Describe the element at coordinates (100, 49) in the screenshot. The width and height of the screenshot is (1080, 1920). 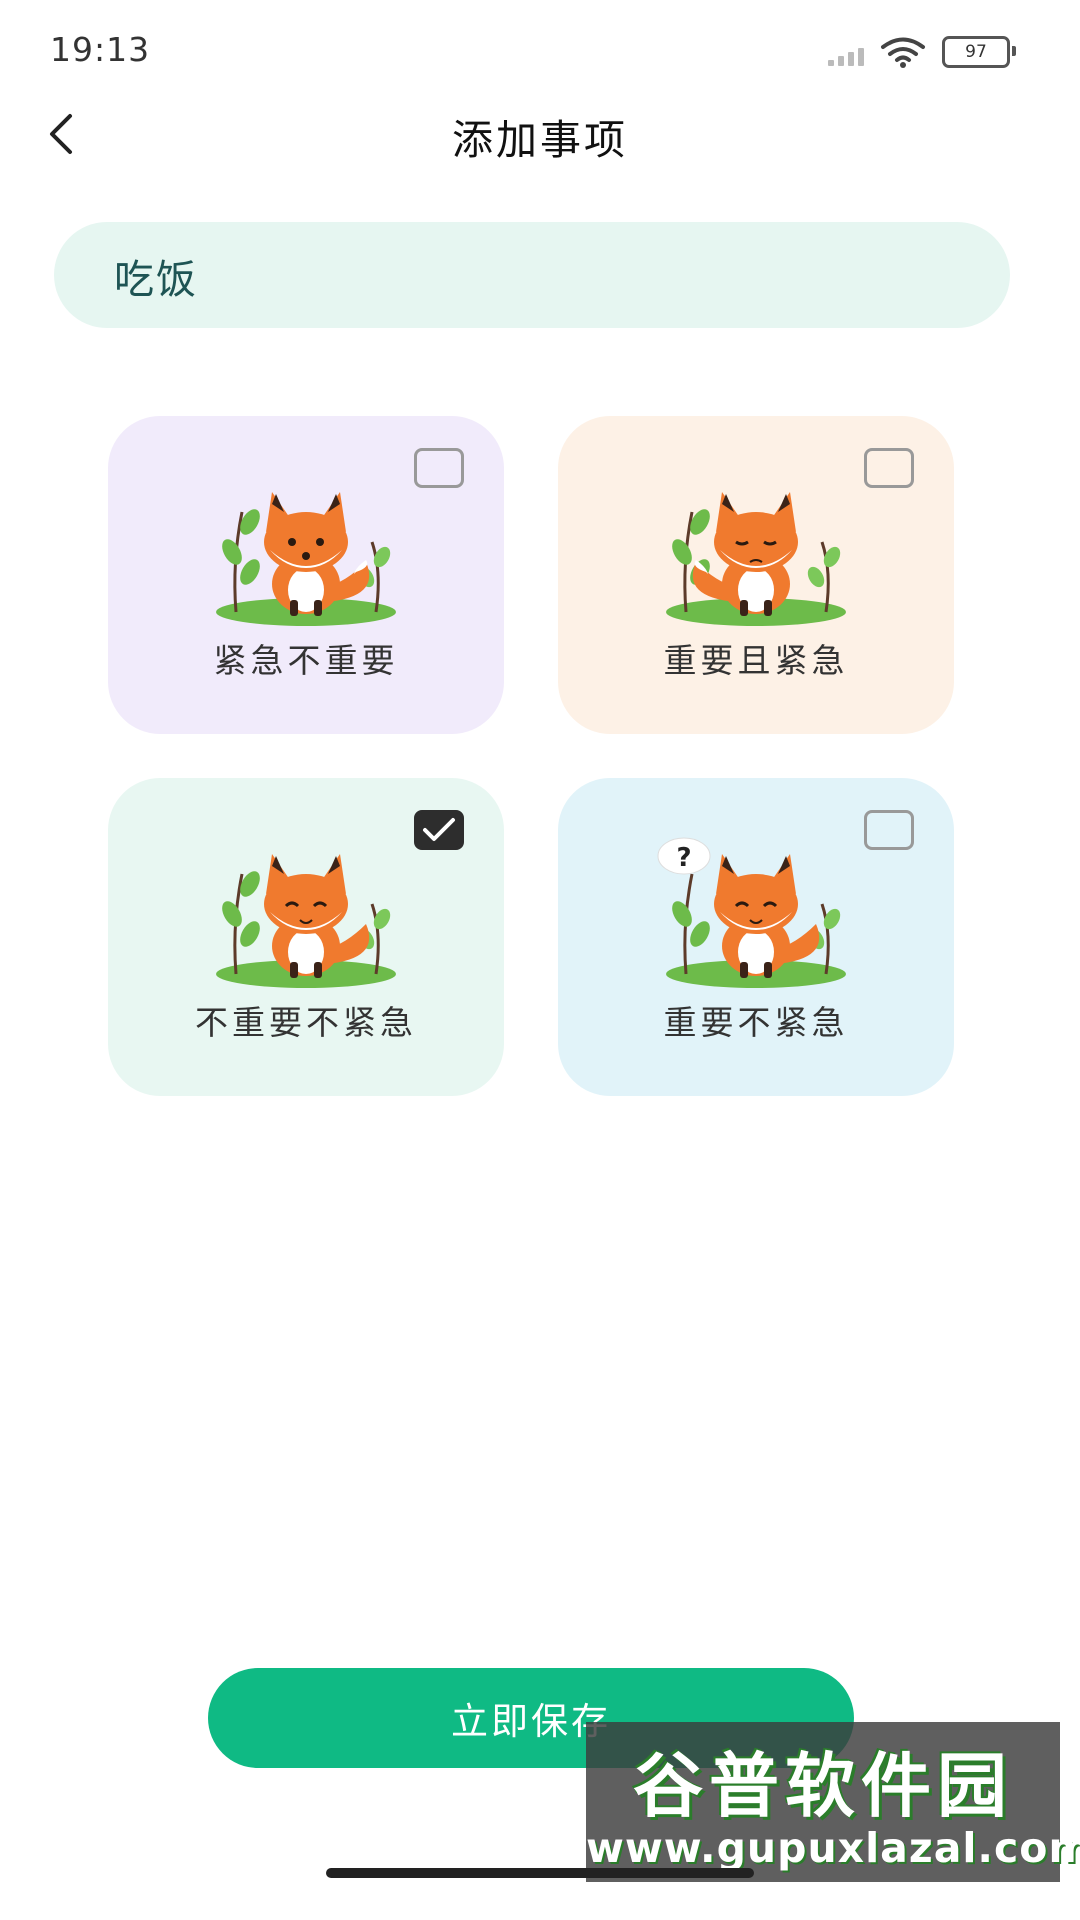
I see `status-time: 19:13` at that location.